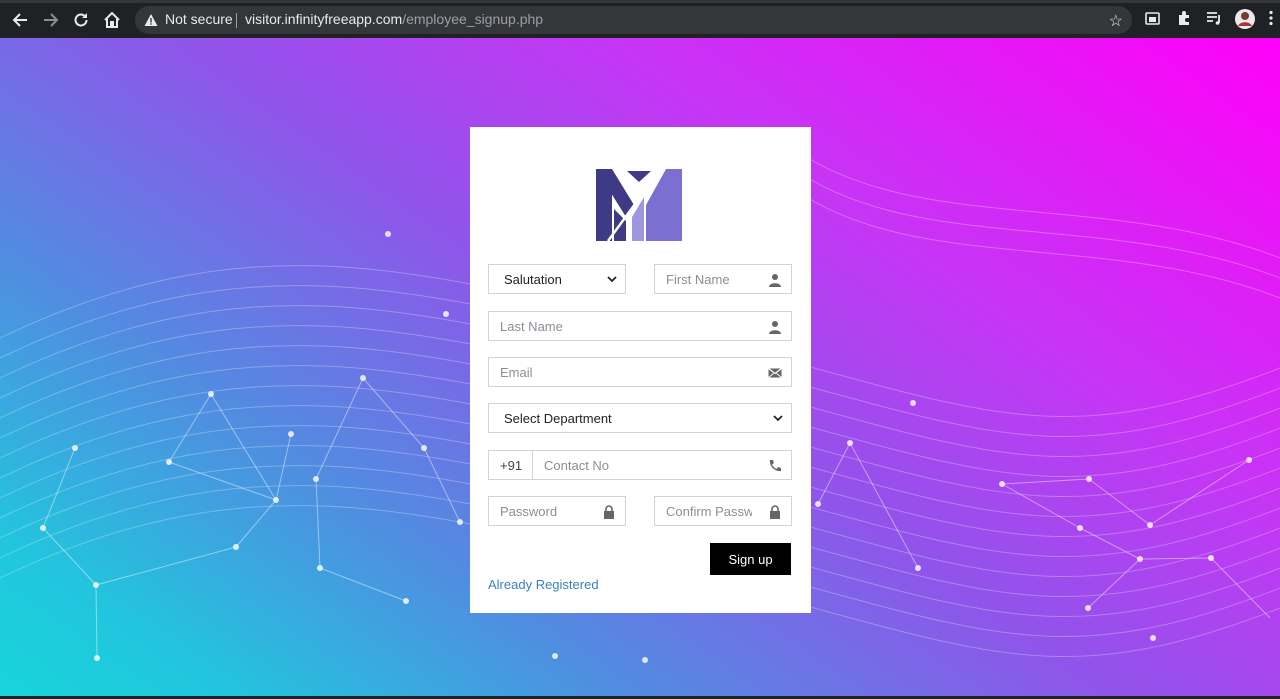 The height and width of the screenshot is (699, 1280). What do you see at coordinates (775, 466) in the screenshot?
I see `phone-icon` at bounding box center [775, 466].